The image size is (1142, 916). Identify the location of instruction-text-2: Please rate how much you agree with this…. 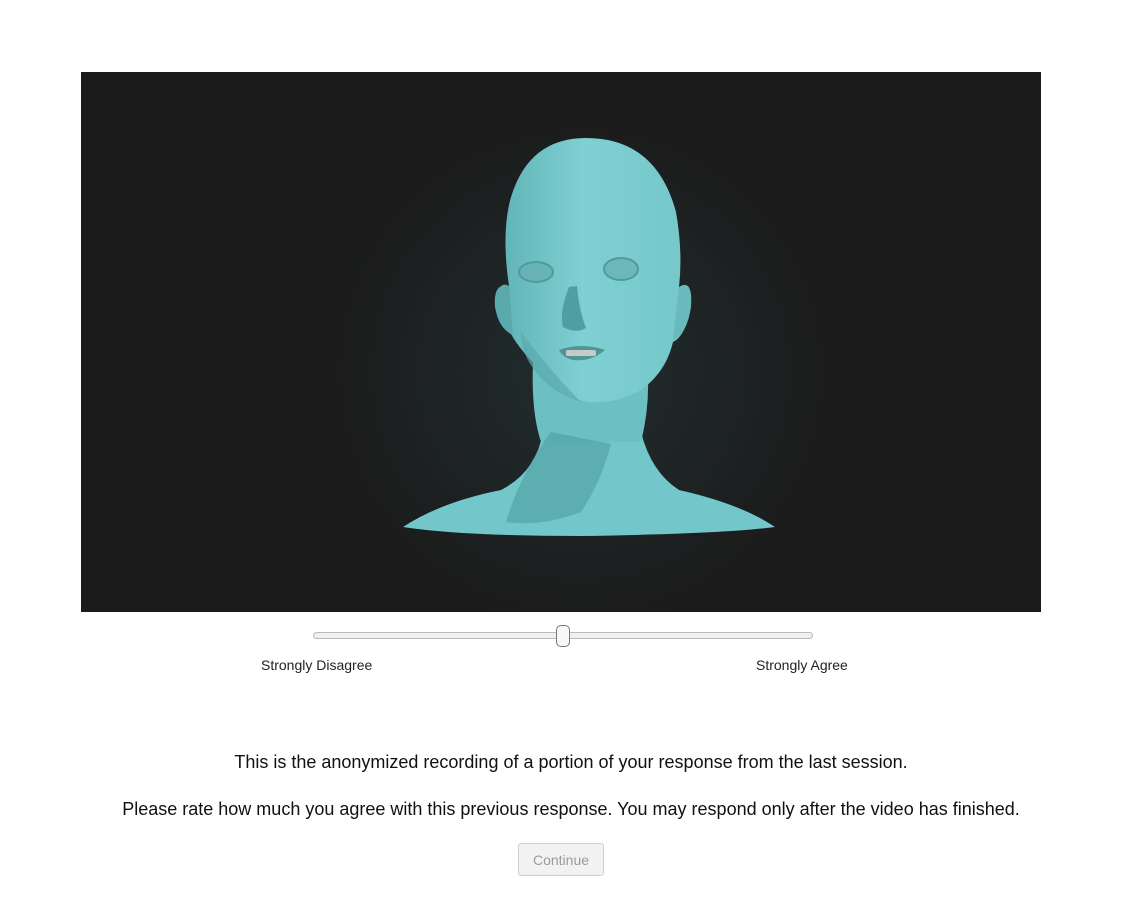
(571, 809).